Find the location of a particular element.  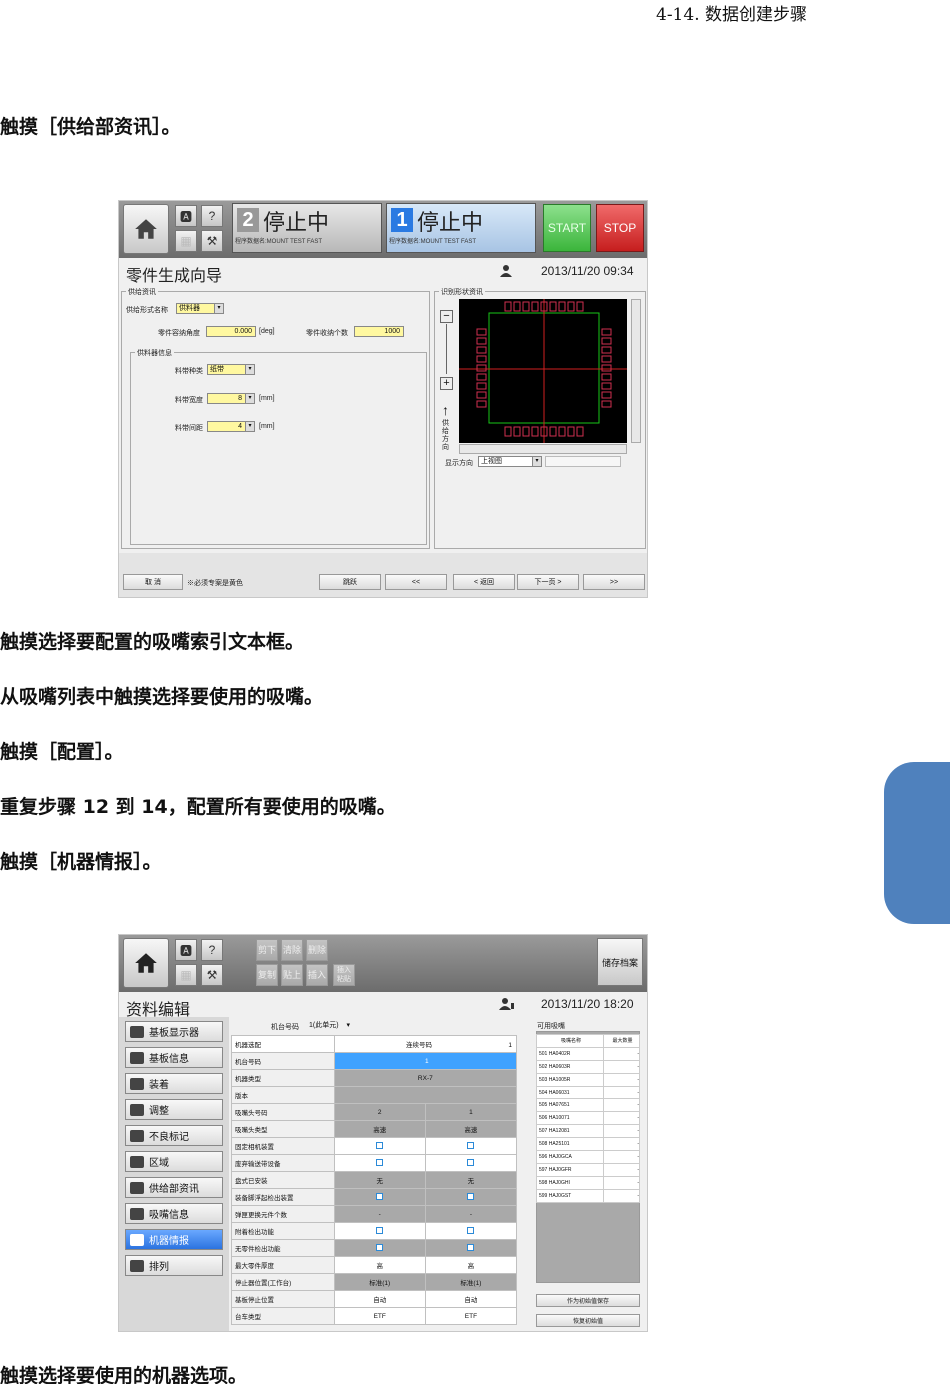

step-touch-machine-info: 触摸［机器情报］。 is located at coordinates (81, 862).